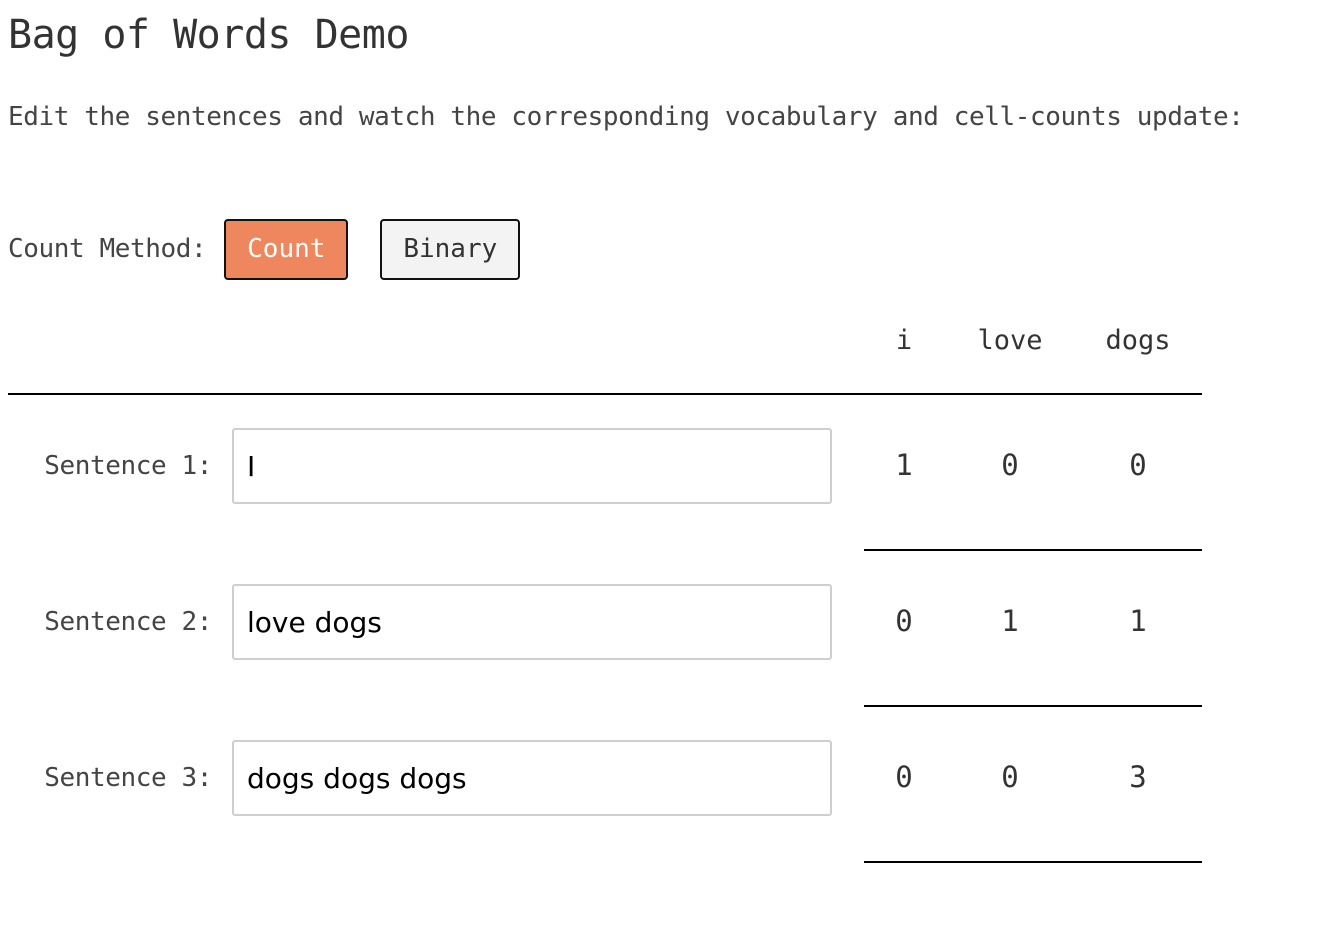  What do you see at coordinates (1010, 340) in the screenshot?
I see `vocab-word-love: love` at bounding box center [1010, 340].